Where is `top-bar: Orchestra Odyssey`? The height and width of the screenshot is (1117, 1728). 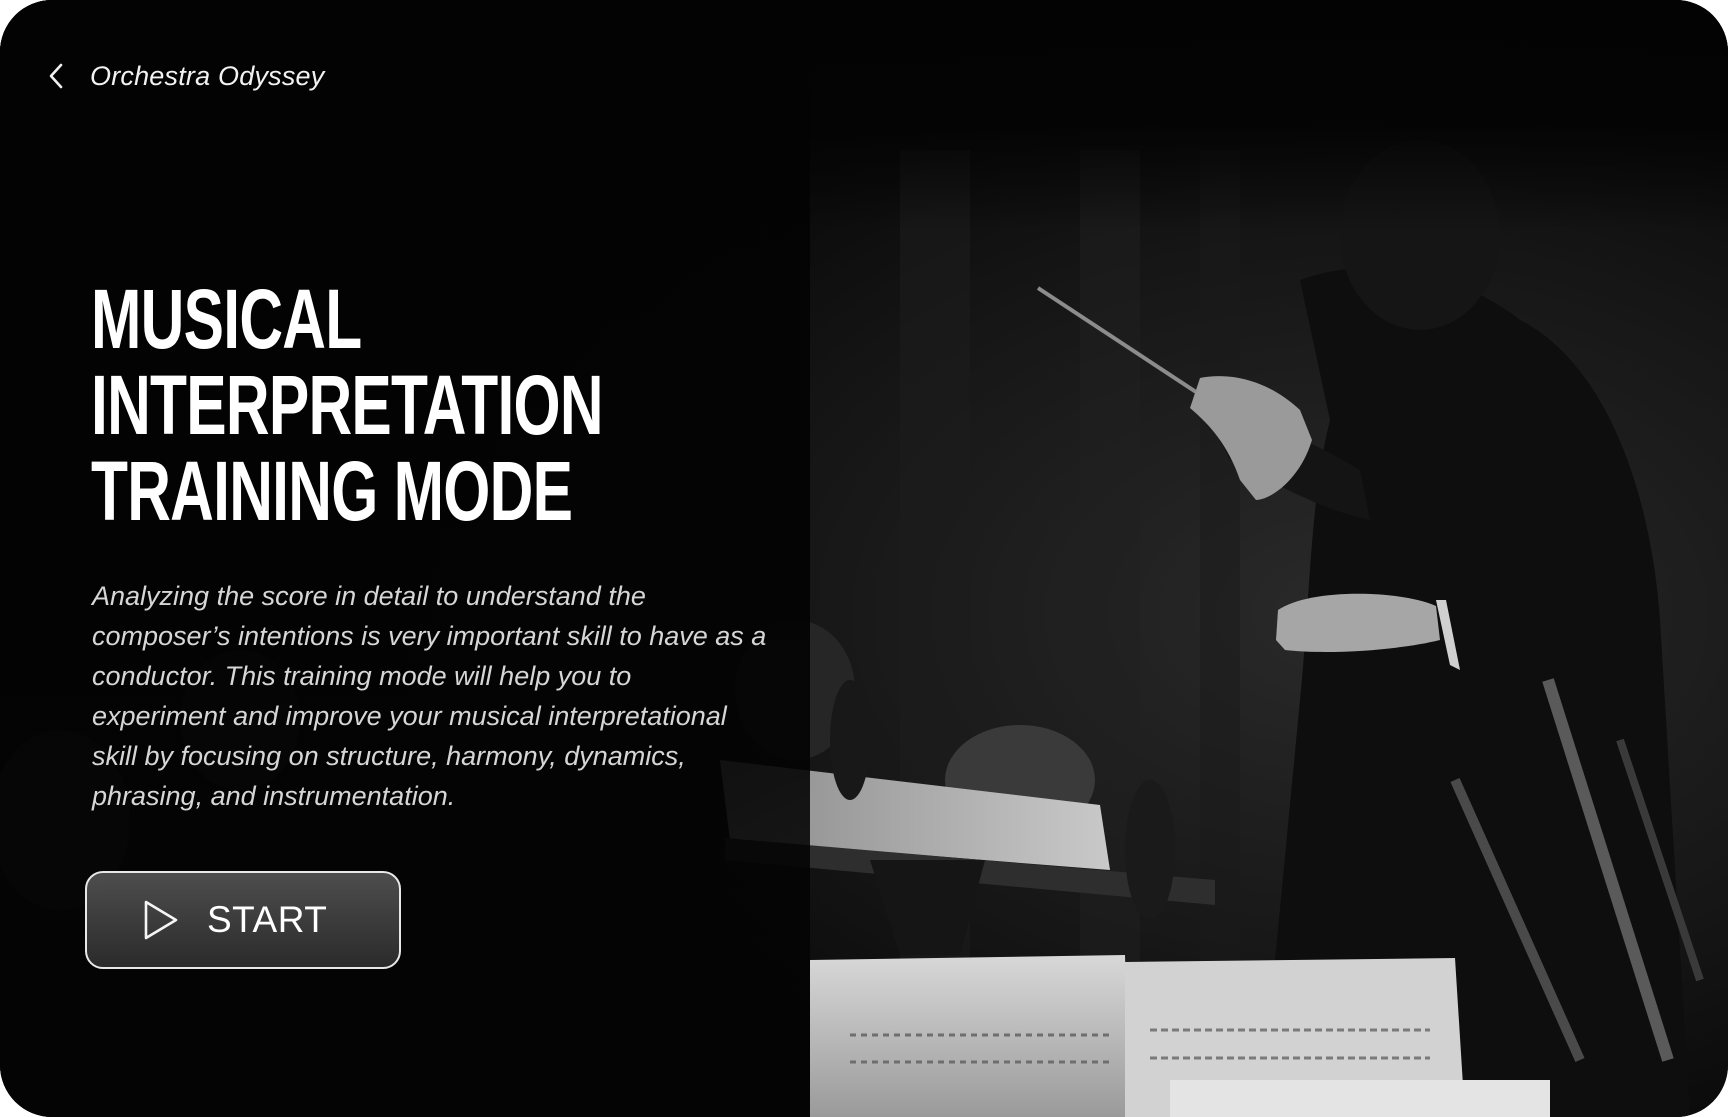
top-bar: Orchestra Odyssey is located at coordinates (182, 76).